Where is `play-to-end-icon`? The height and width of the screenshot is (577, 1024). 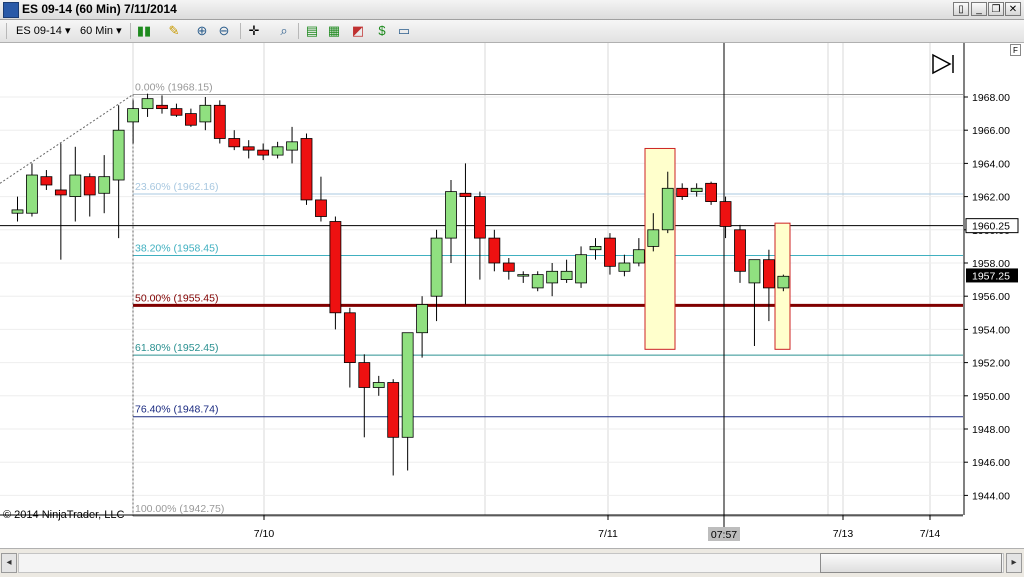 play-to-end-icon is located at coordinates (943, 64).